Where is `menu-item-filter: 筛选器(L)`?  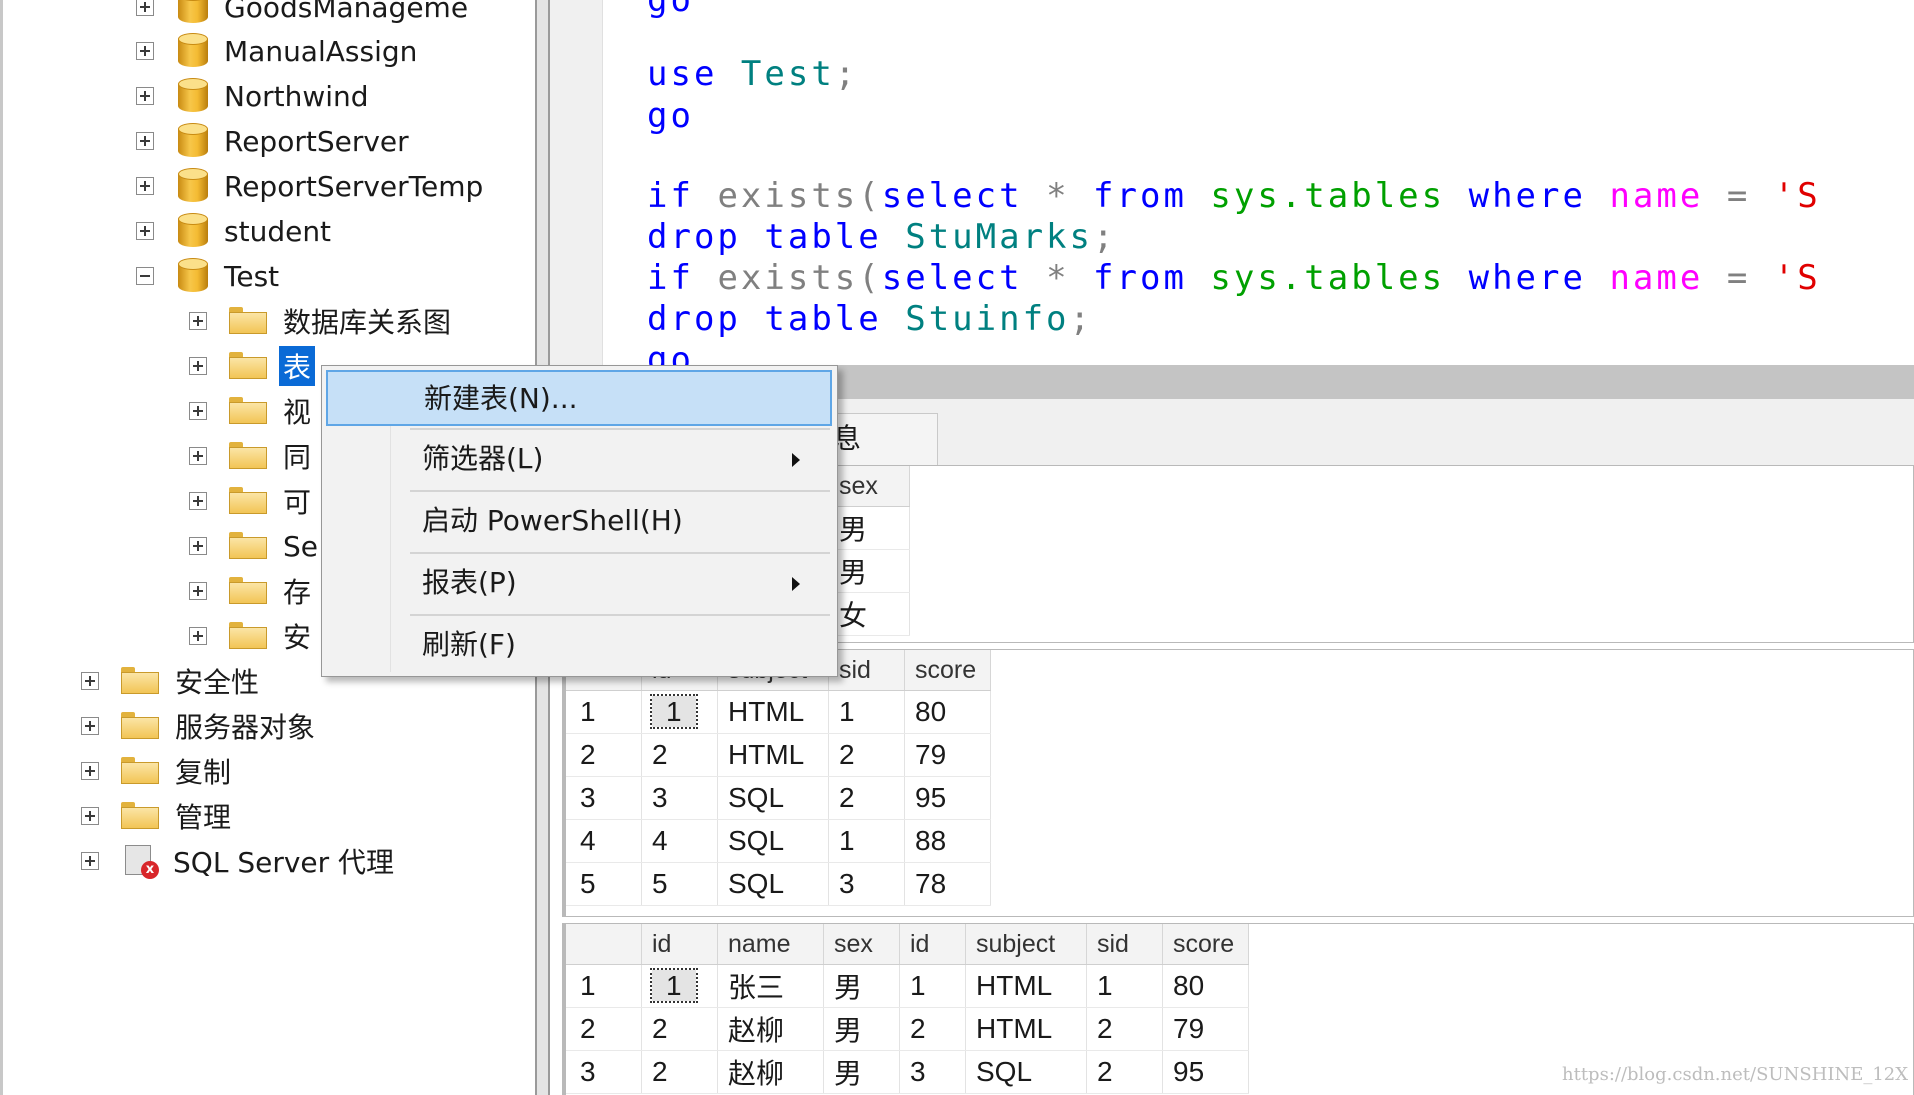 menu-item-filter: 筛选器(L) is located at coordinates (579, 460).